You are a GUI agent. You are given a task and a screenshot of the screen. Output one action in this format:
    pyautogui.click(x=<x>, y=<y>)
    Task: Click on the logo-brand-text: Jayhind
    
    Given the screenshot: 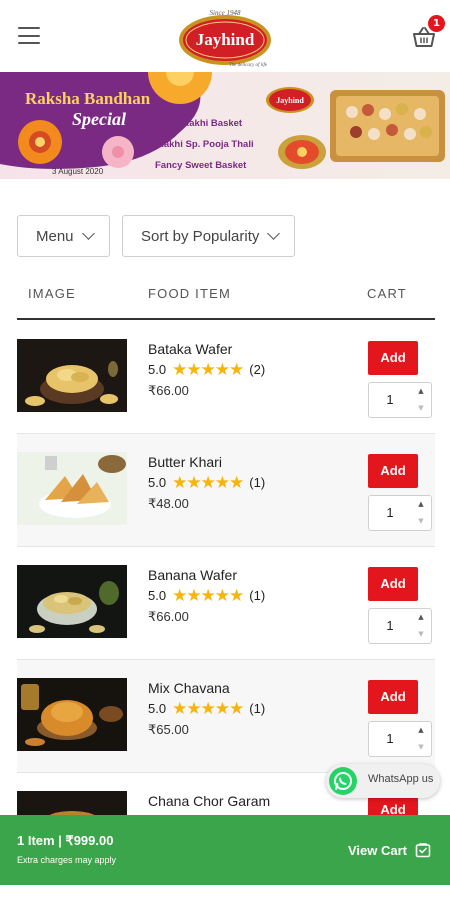 What is the action you would take?
    pyautogui.click(x=225, y=39)
    